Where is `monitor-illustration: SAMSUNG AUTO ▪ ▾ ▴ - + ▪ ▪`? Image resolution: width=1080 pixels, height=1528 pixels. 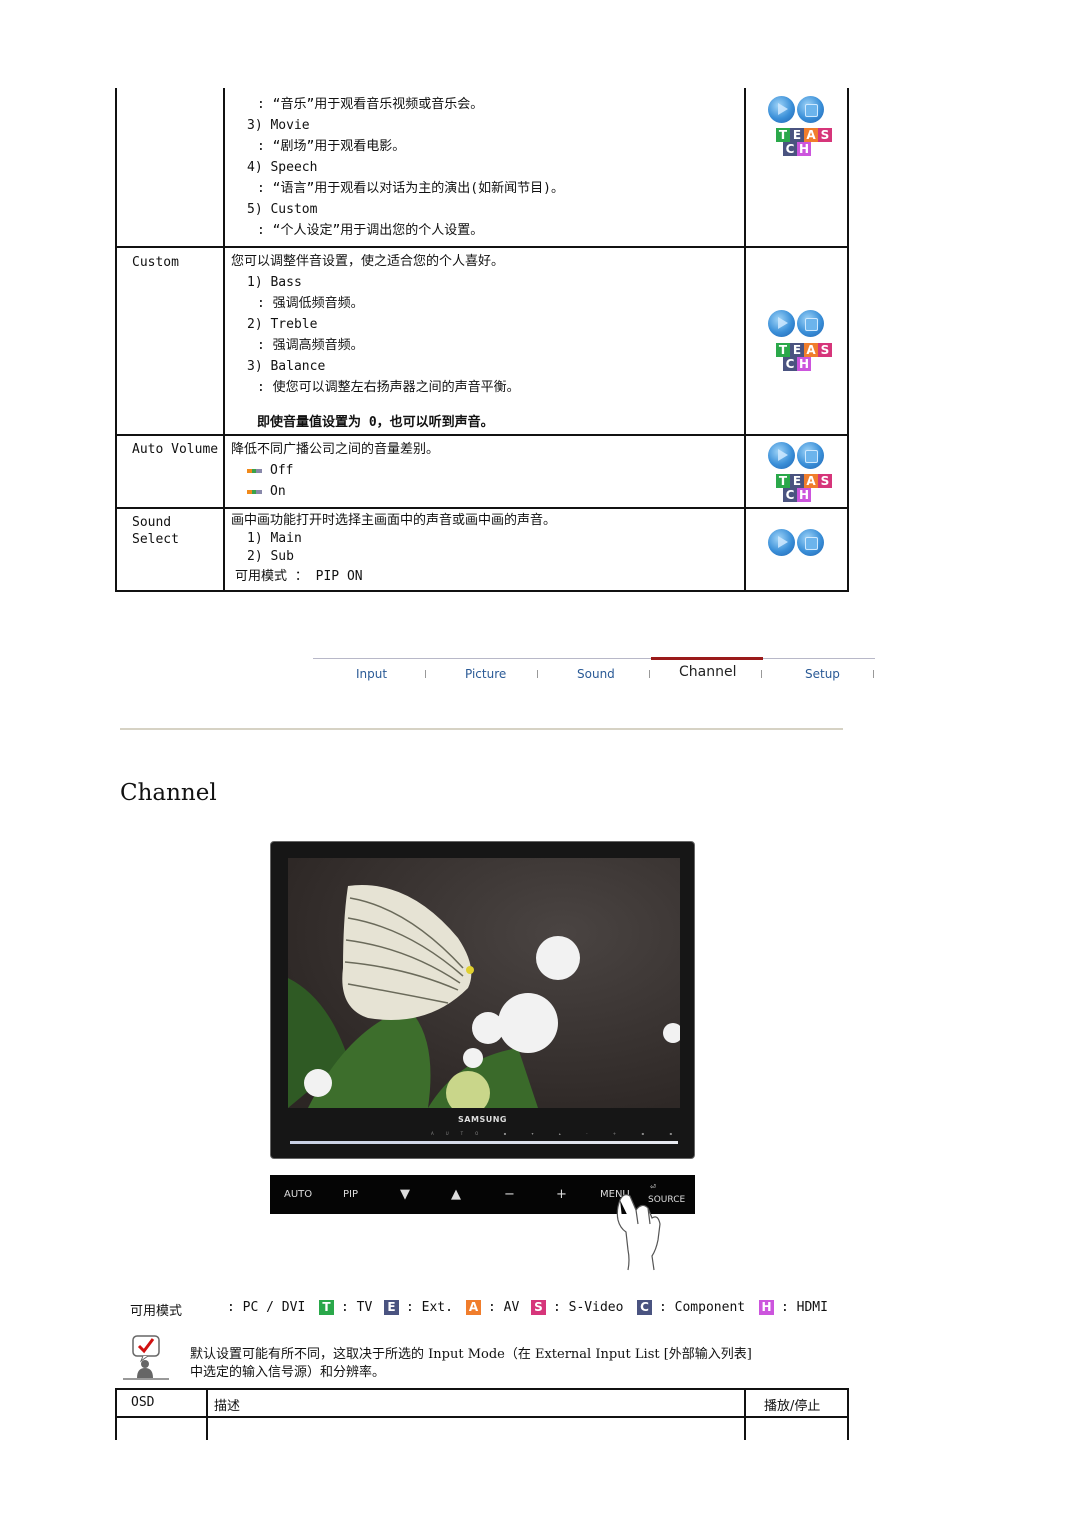 monitor-illustration: SAMSUNG AUTO ▪ ▾ ▴ - + ▪ ▪ is located at coordinates (482, 1000).